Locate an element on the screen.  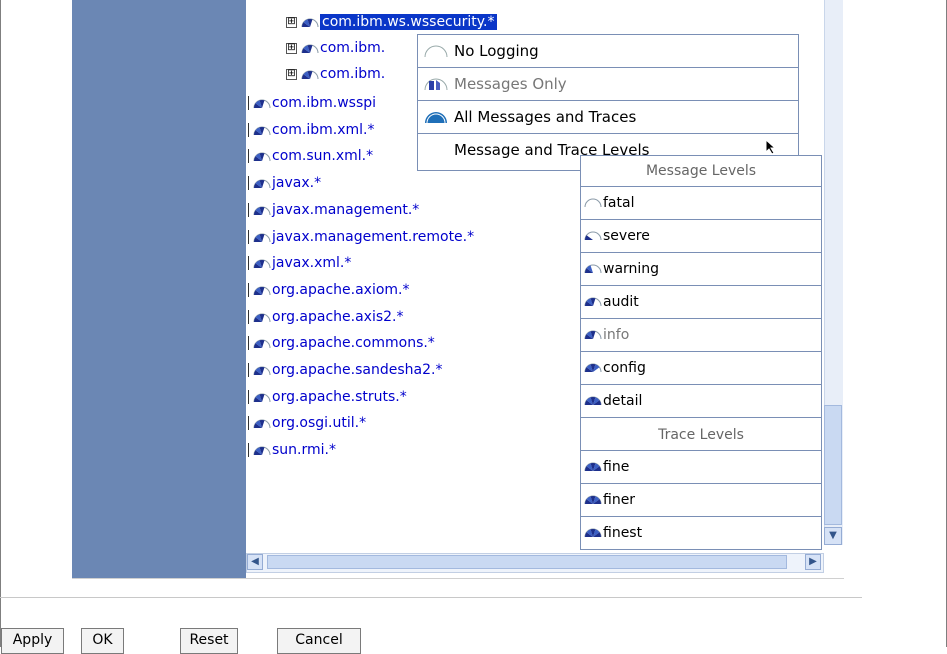
scroll-down-button: ▼ is located at coordinates (833, 536).